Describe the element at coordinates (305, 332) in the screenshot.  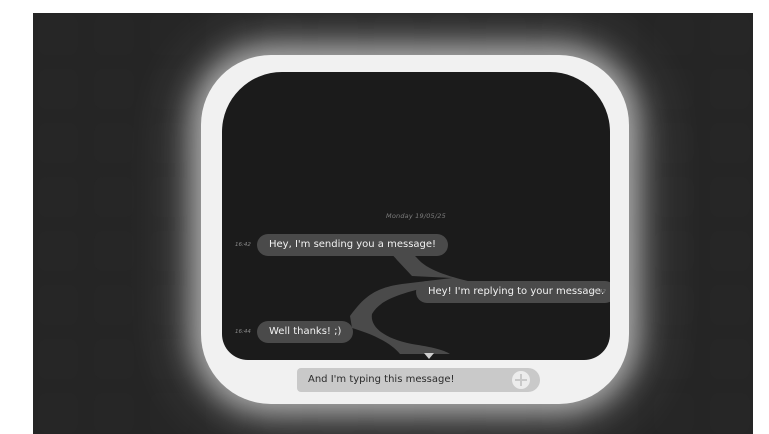
I see `message-bubble-received: Well thanks! ;)` at that location.